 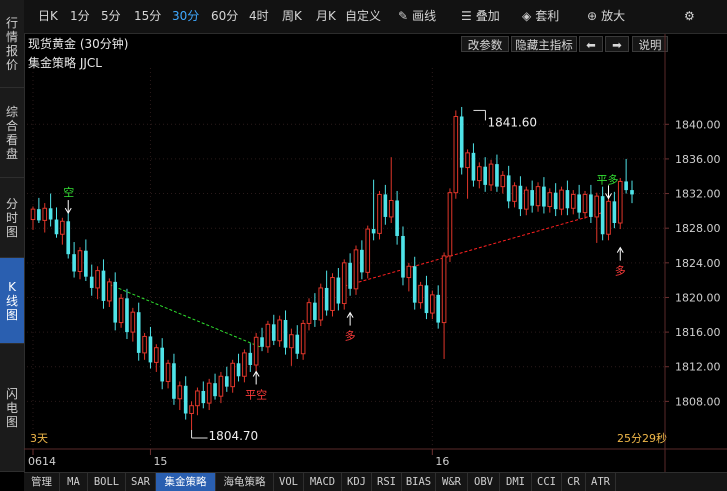 I want to click on indicator-tab-16: ATR, so click(x=601, y=482).